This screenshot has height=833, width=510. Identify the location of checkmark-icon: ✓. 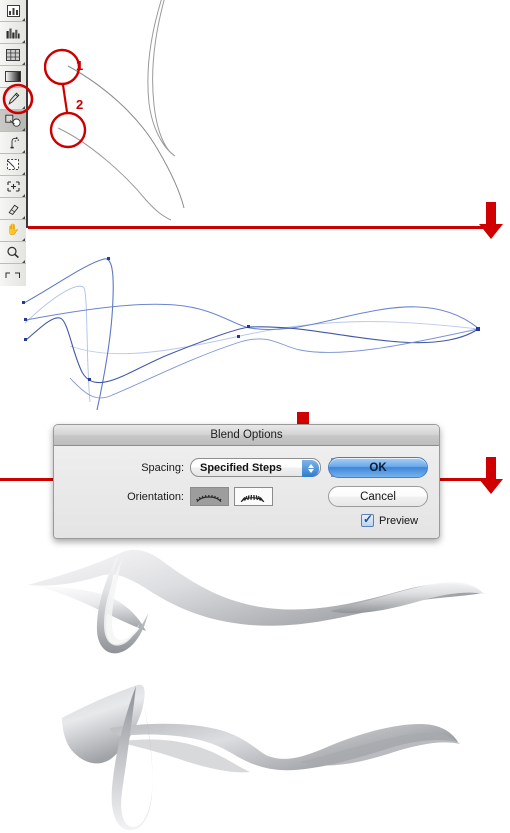
(368, 519).